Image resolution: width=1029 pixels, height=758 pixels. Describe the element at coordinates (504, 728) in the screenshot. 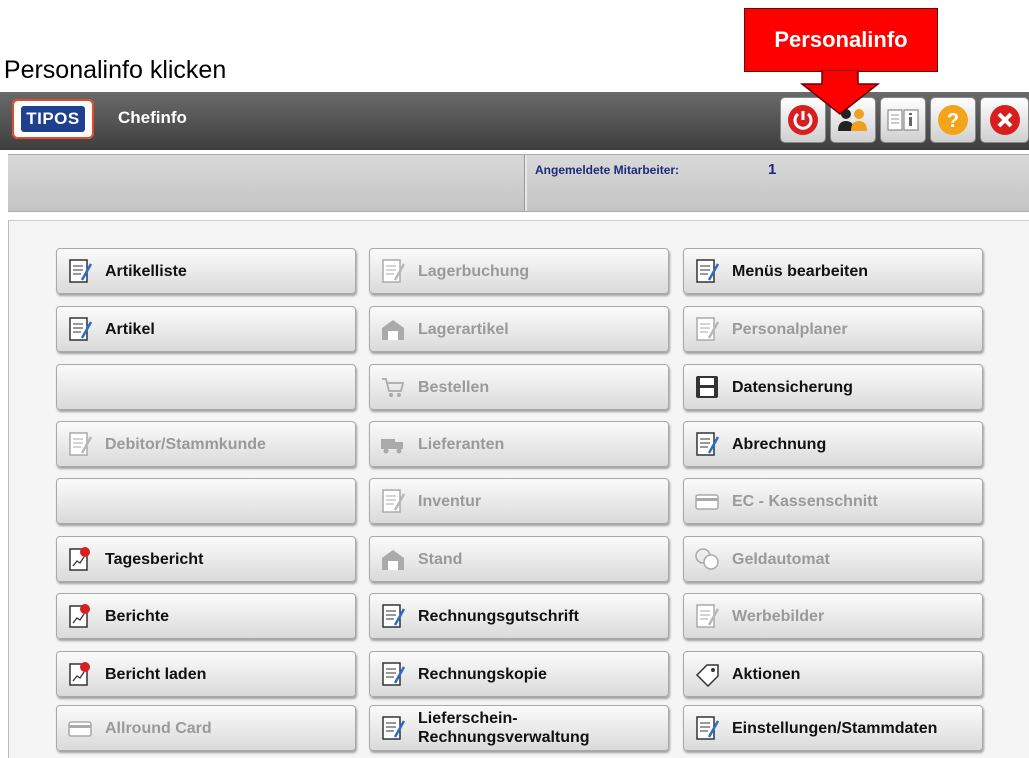

I see `menu-button-label: Lieferschein- Rechnungsverwaltung` at that location.